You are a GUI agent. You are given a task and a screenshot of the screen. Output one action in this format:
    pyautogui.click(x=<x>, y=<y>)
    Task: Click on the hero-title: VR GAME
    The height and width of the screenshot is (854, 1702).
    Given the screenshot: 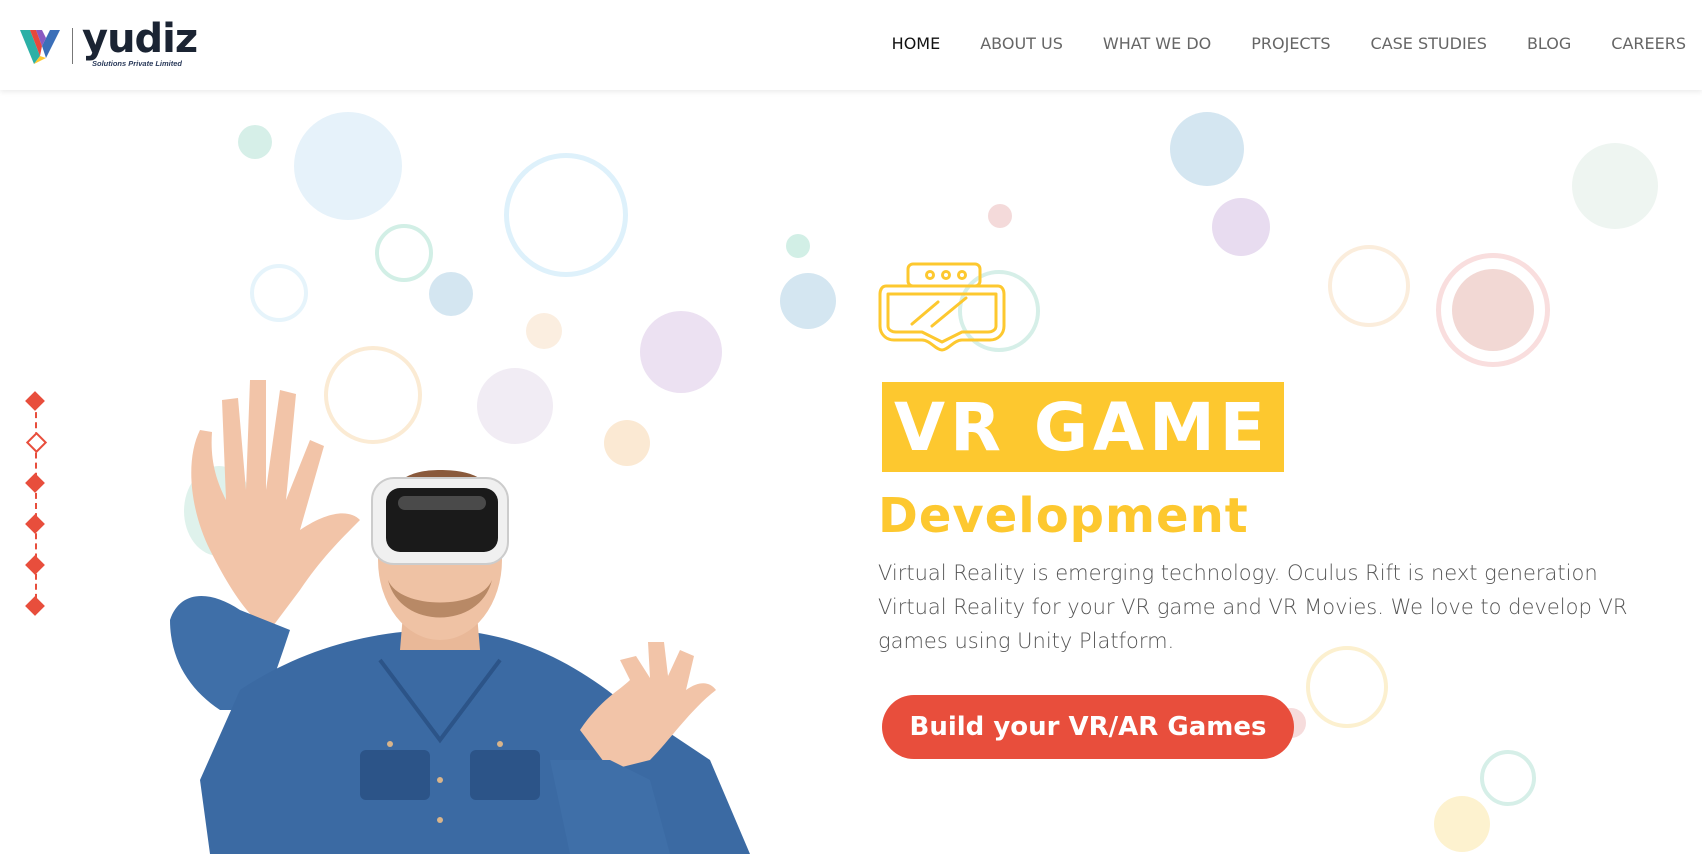 What is the action you would take?
    pyautogui.click(x=1082, y=427)
    